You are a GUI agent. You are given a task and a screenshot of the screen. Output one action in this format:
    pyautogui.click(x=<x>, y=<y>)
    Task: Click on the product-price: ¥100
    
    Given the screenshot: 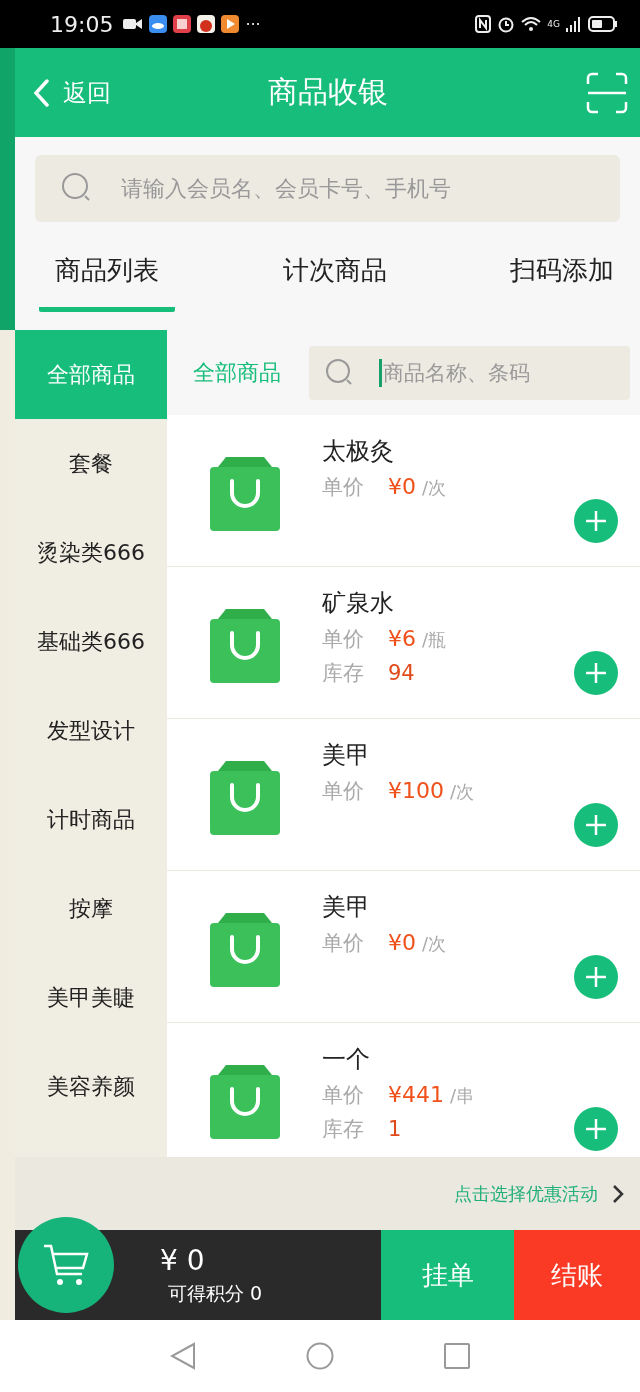 What is the action you would take?
    pyautogui.click(x=416, y=790)
    